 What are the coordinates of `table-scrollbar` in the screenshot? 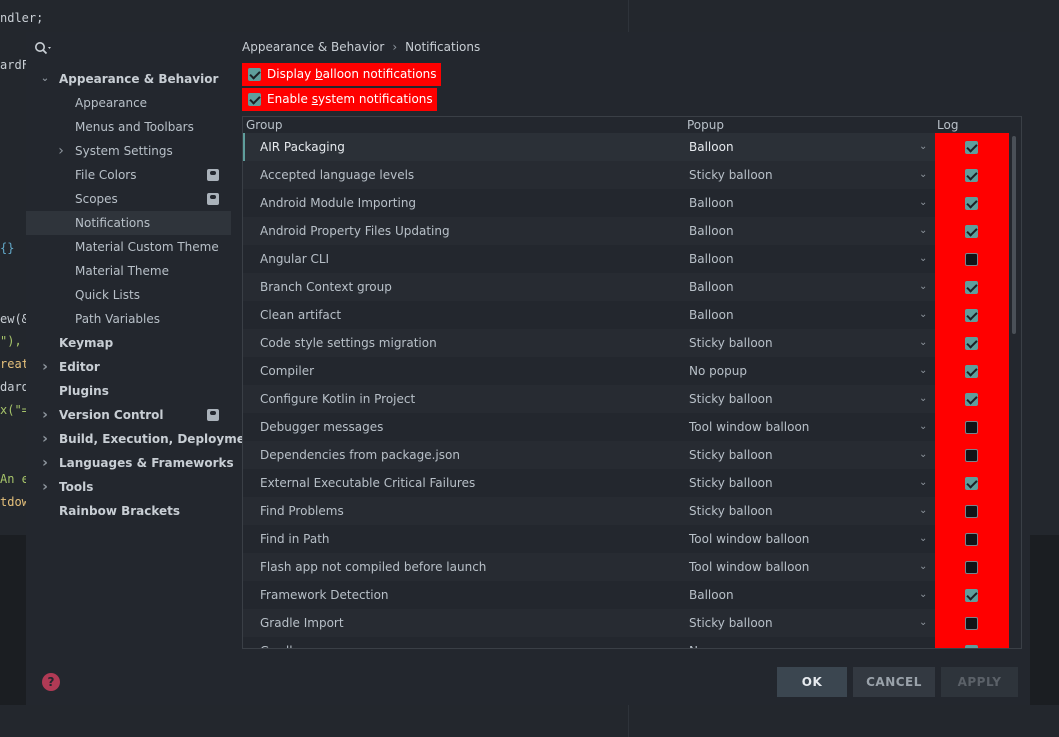 It's located at (1014, 390).